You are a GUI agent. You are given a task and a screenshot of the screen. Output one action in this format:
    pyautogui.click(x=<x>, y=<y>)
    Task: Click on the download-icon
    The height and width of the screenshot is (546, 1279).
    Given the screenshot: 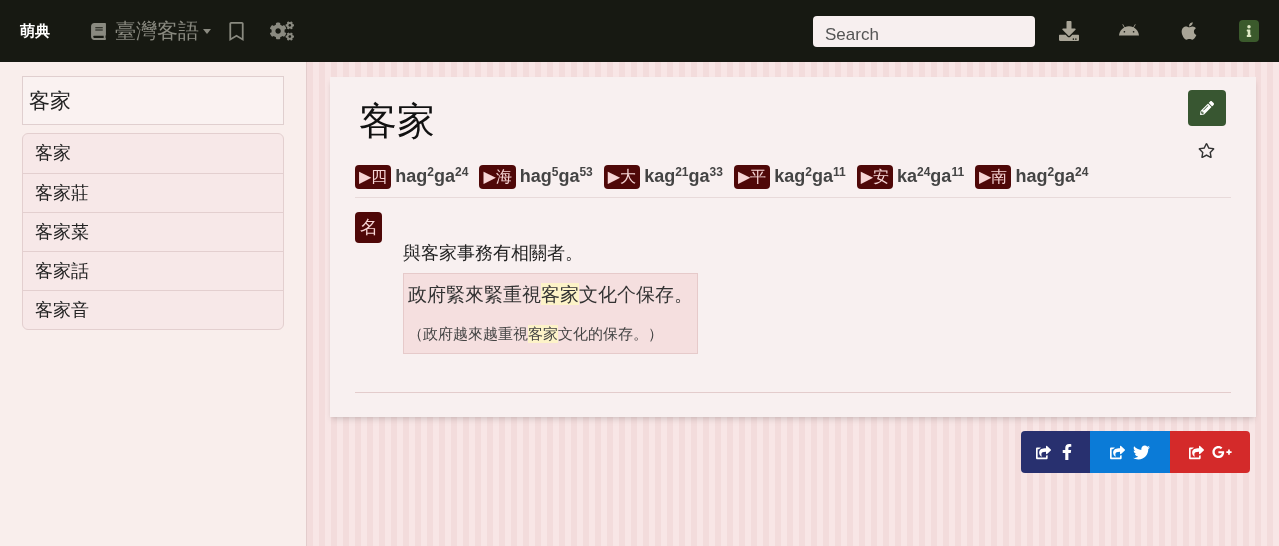 What is the action you would take?
    pyautogui.click(x=1069, y=31)
    